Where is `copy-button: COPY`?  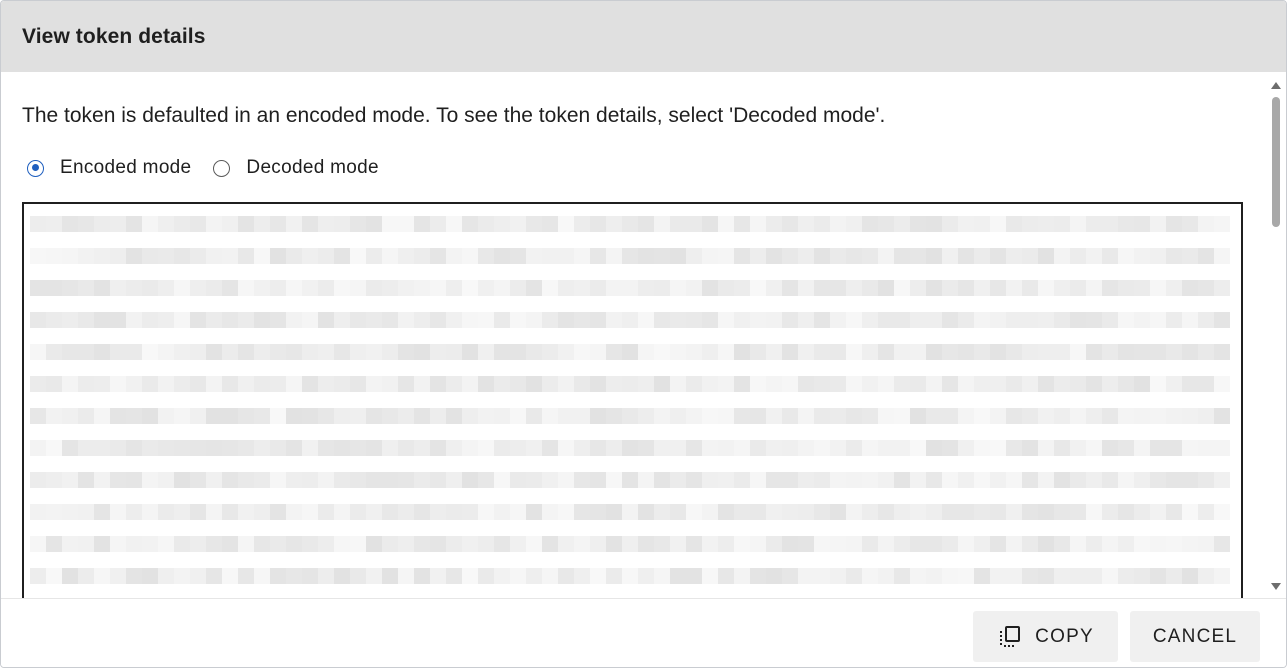
copy-button: COPY is located at coordinates (1045, 636).